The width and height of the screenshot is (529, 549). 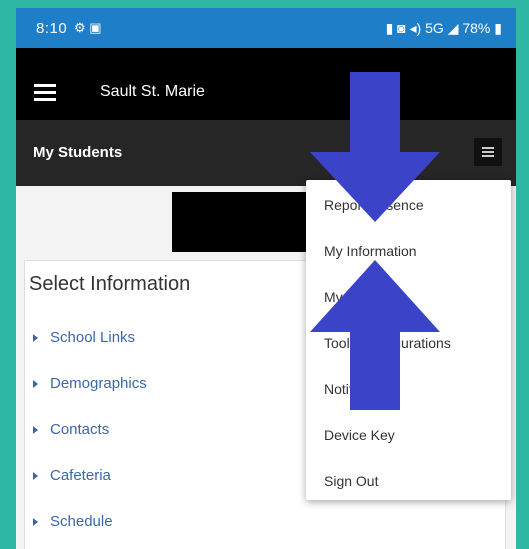 What do you see at coordinates (488, 152) in the screenshot?
I see `overflow-menu-button` at bounding box center [488, 152].